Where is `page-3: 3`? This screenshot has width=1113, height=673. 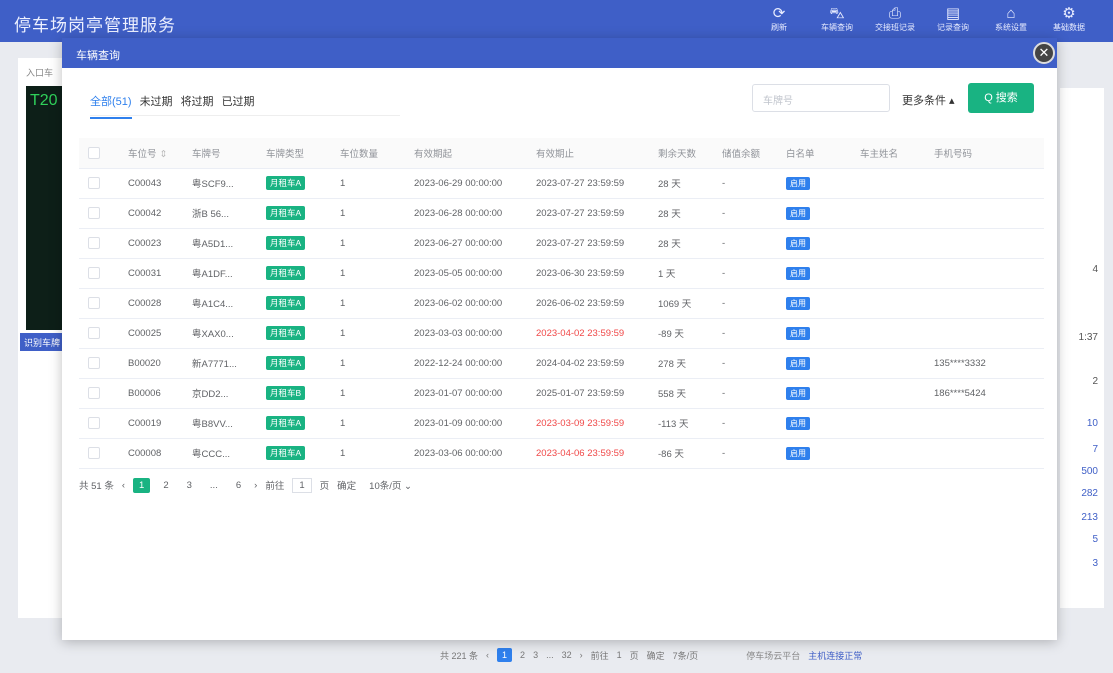
page-3: 3 is located at coordinates (189, 485).